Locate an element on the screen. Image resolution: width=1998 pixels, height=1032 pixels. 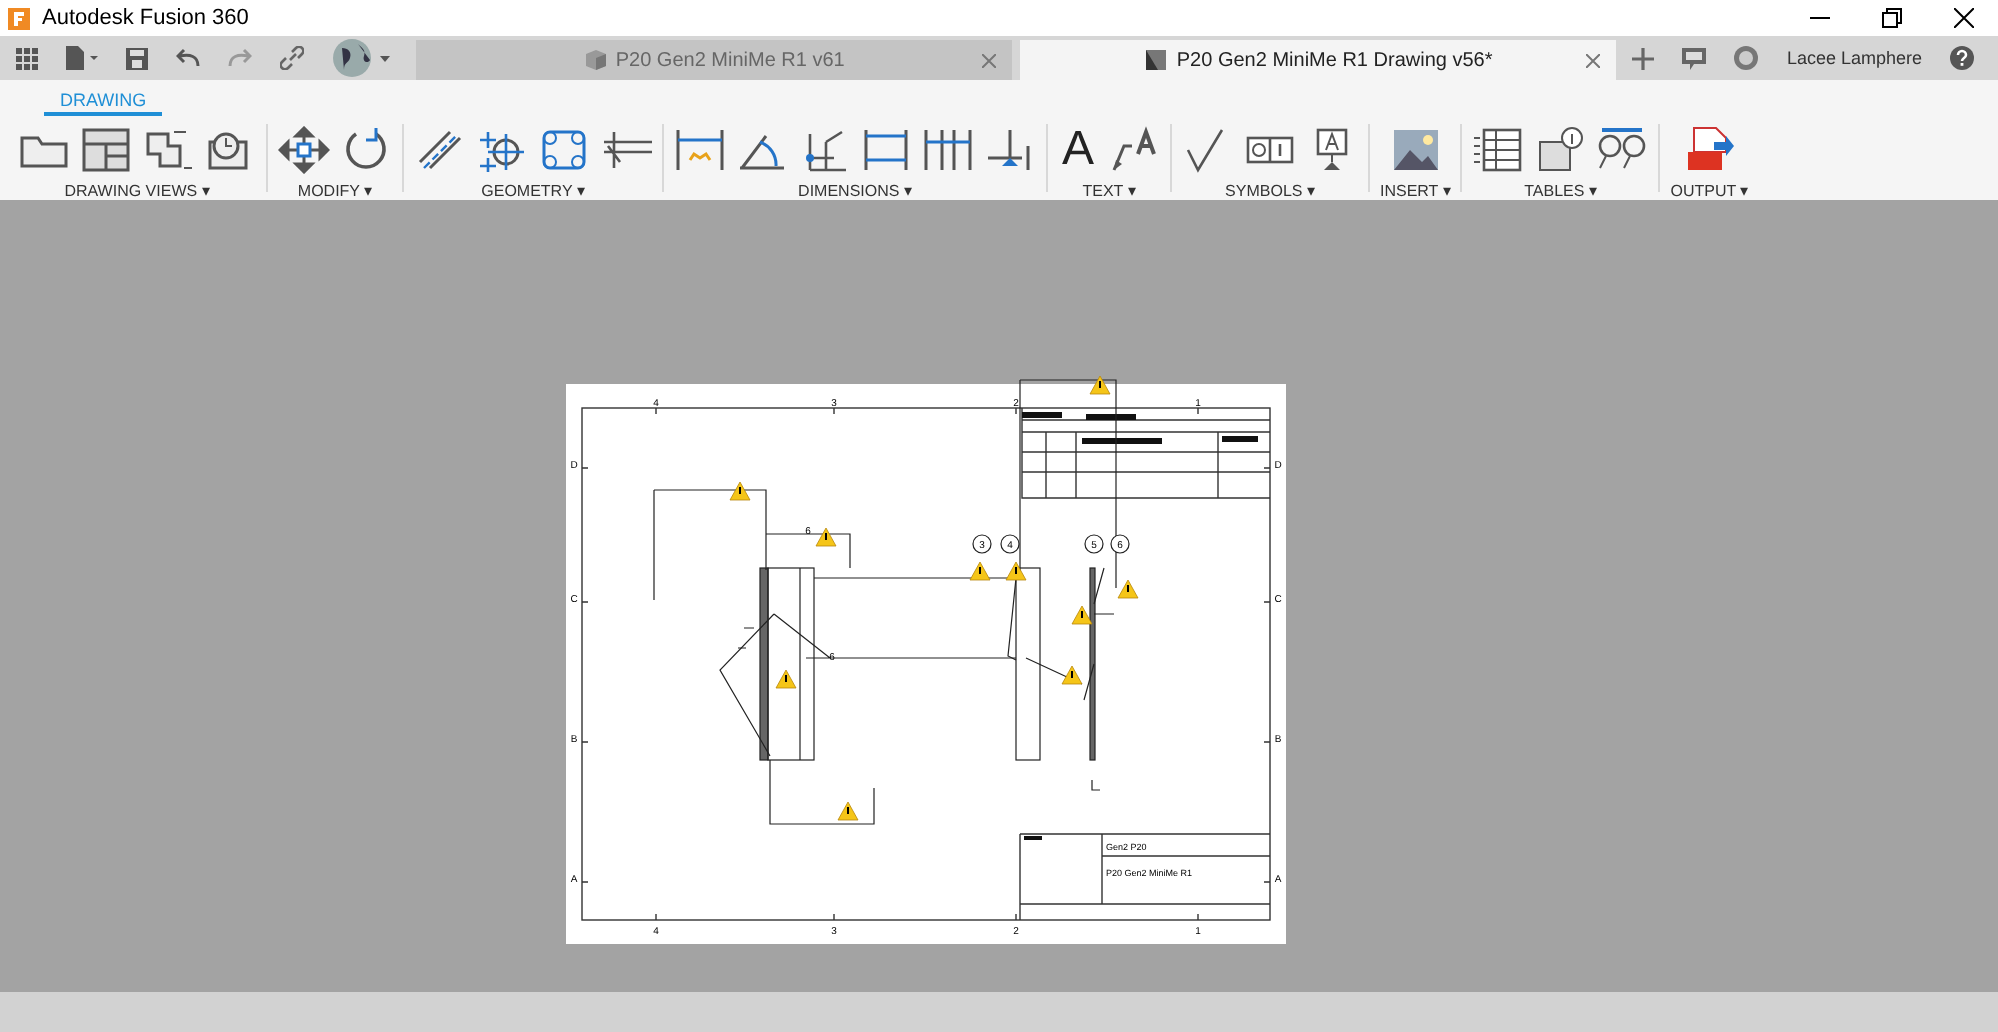
baseline-dimension-icon is located at coordinates (886, 150).